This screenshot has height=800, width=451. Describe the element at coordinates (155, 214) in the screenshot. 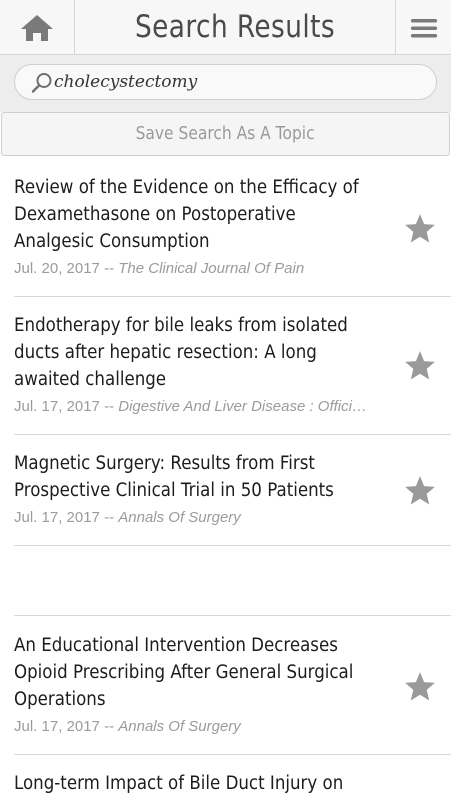

I see `result-title-line: Dexamethasone on Postoperative` at that location.